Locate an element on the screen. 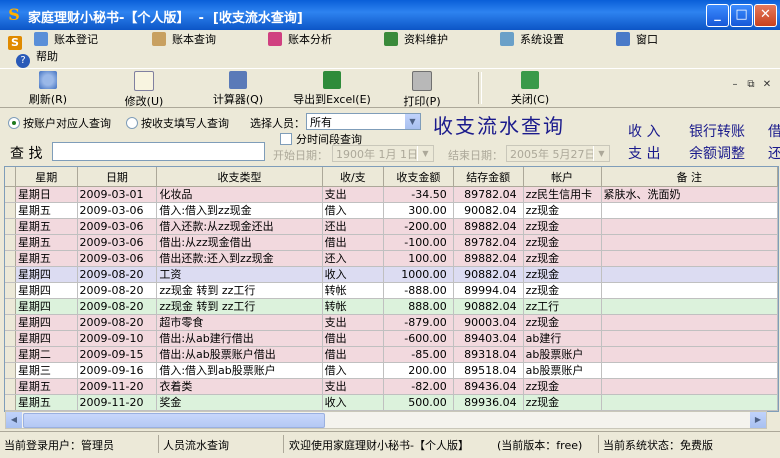 The image size is (780, 458). excel-icon is located at coordinates (332, 80).